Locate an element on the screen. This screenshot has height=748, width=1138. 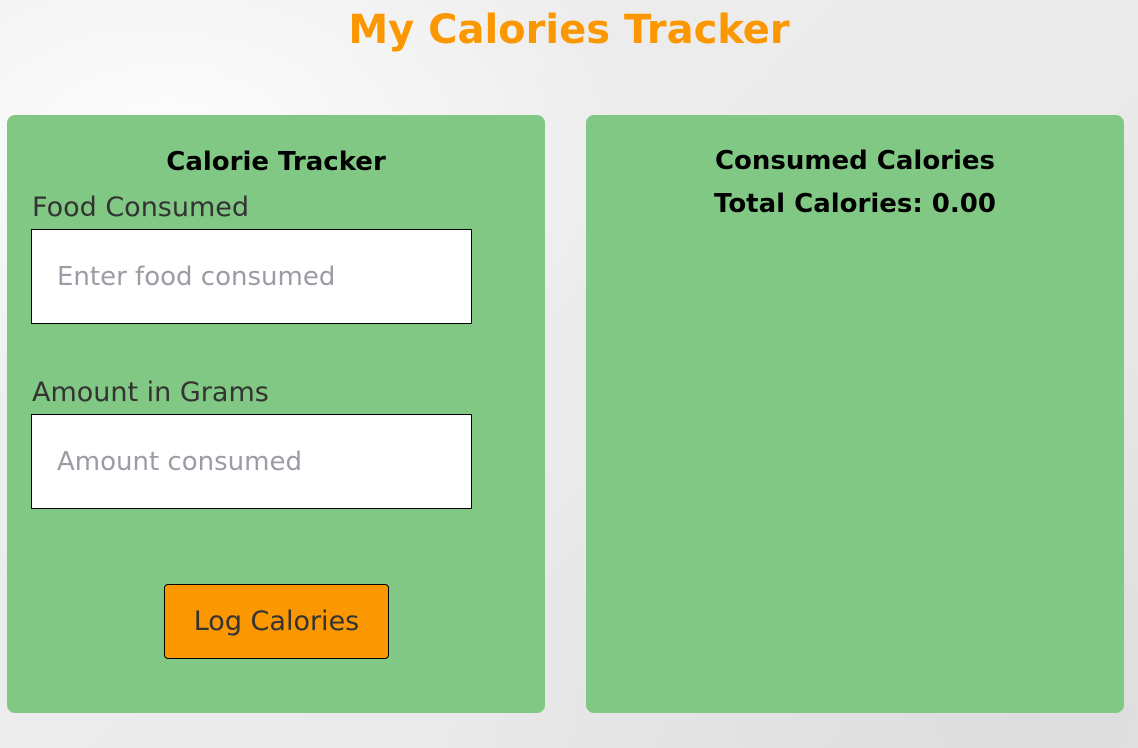
food-consumed-input is located at coordinates (251, 276).